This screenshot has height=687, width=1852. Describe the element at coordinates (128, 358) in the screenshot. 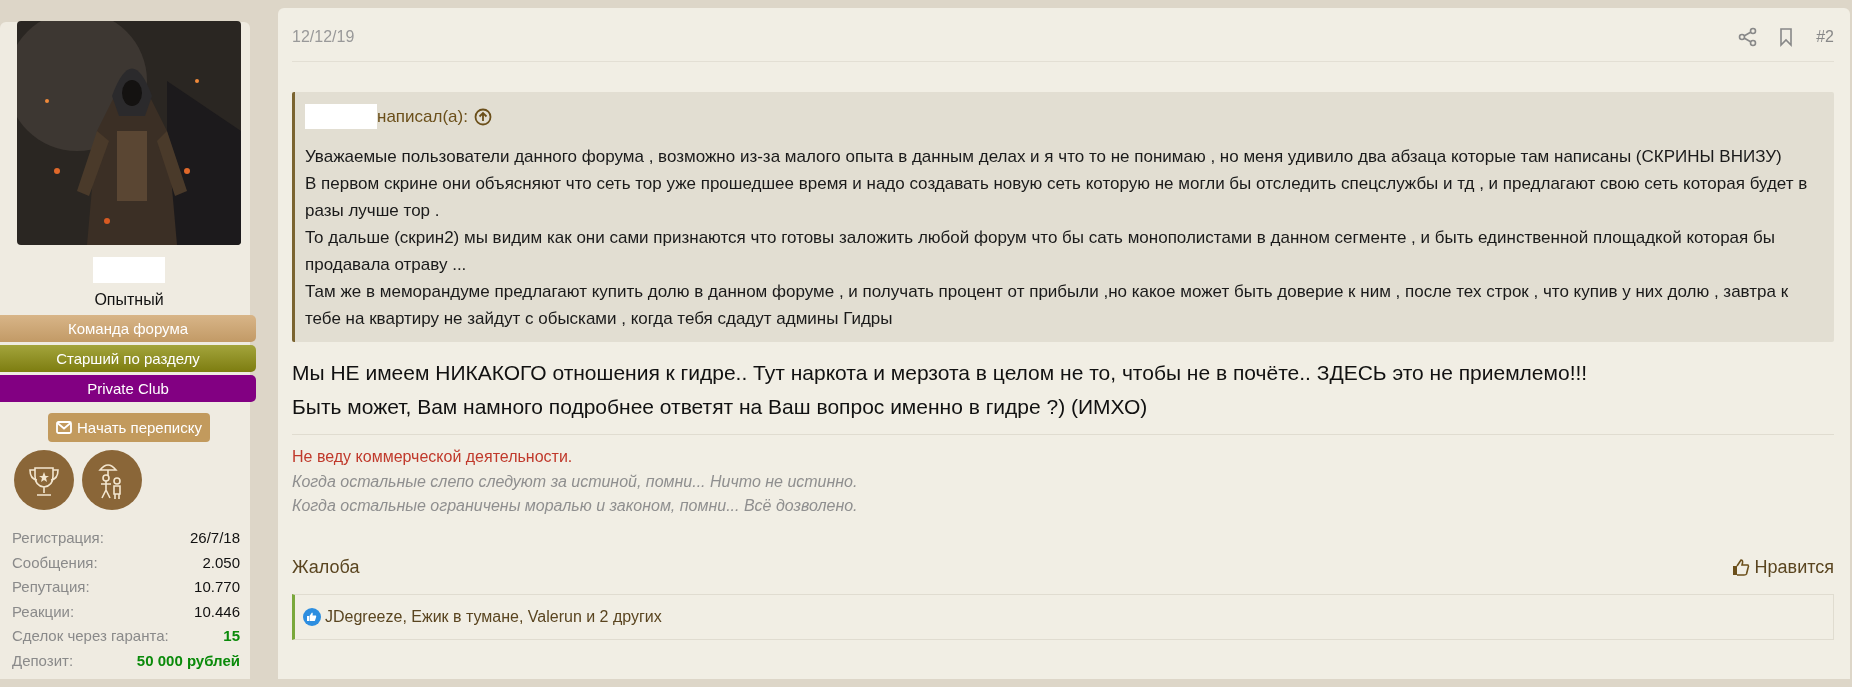

I see `user-banner: Старший по разделу` at that location.